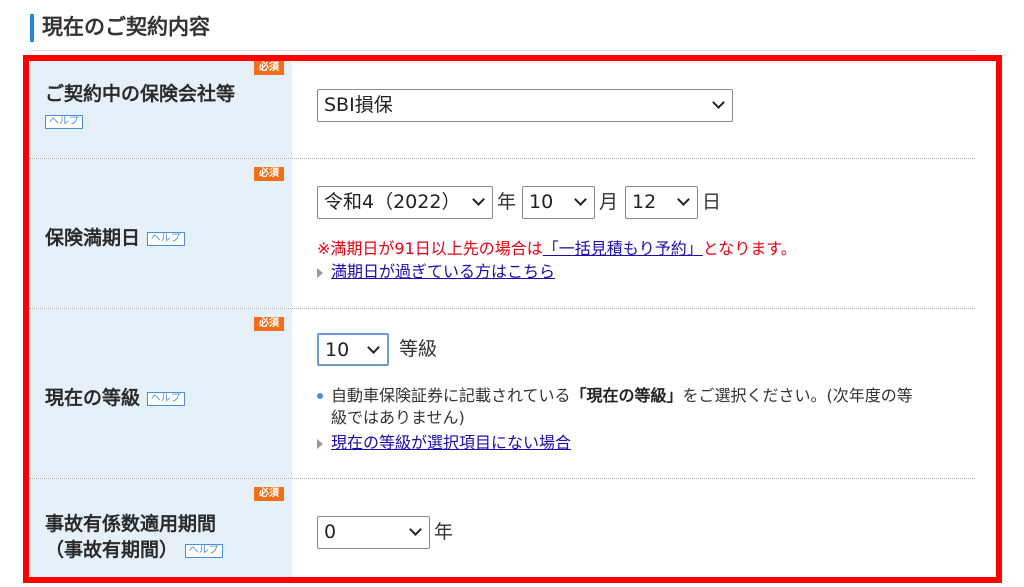 This screenshot has height=587, width=1024. What do you see at coordinates (320, 396) in the screenshot?
I see `bullet-icon` at bounding box center [320, 396].